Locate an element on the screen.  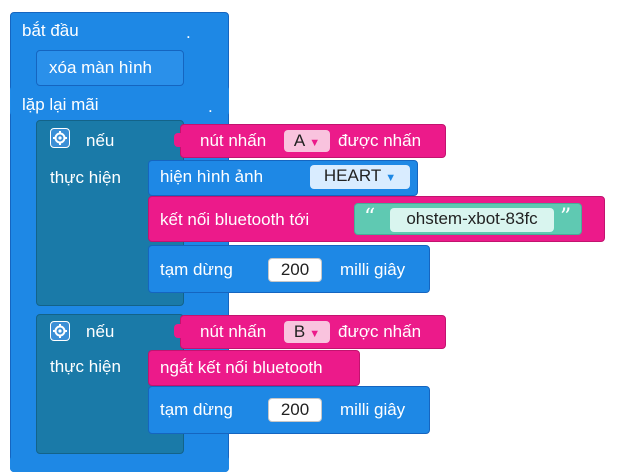
button-select-a-value: A is located at coordinates (299, 140).